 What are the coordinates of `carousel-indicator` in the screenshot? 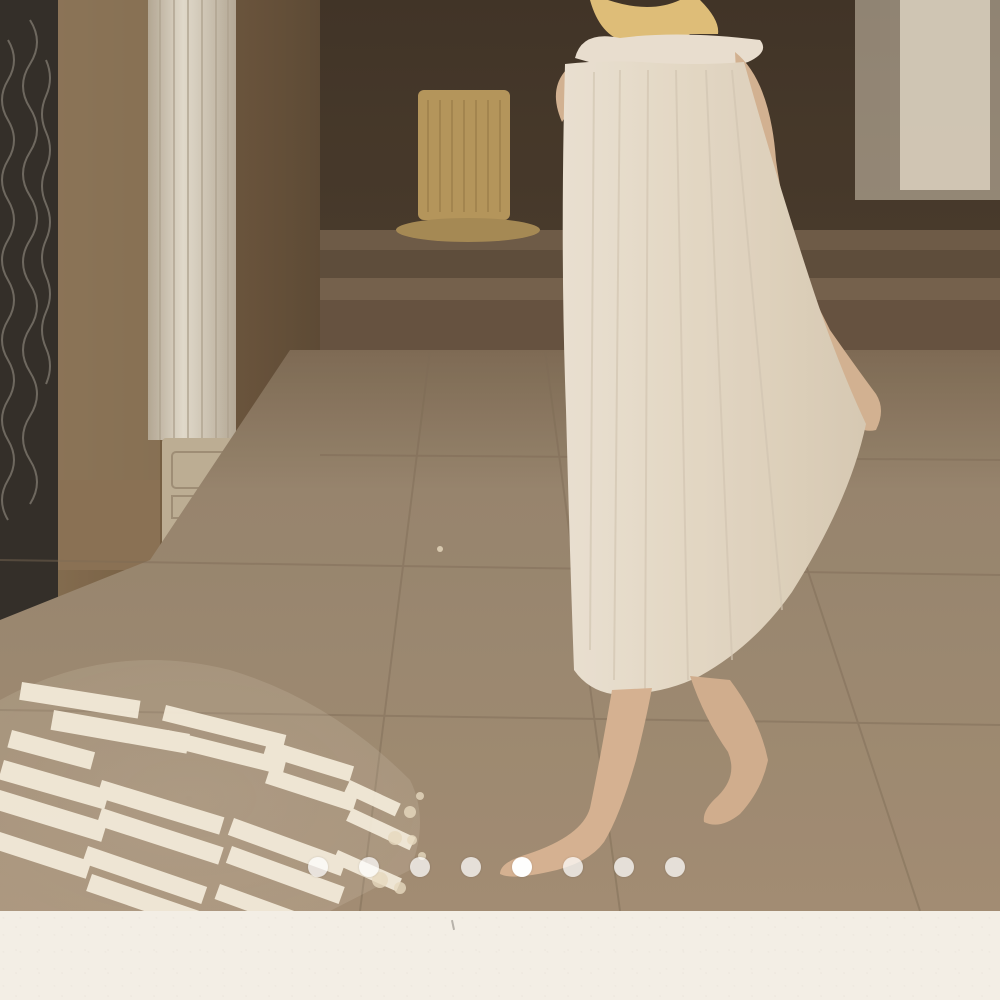 It's located at (496, 867).